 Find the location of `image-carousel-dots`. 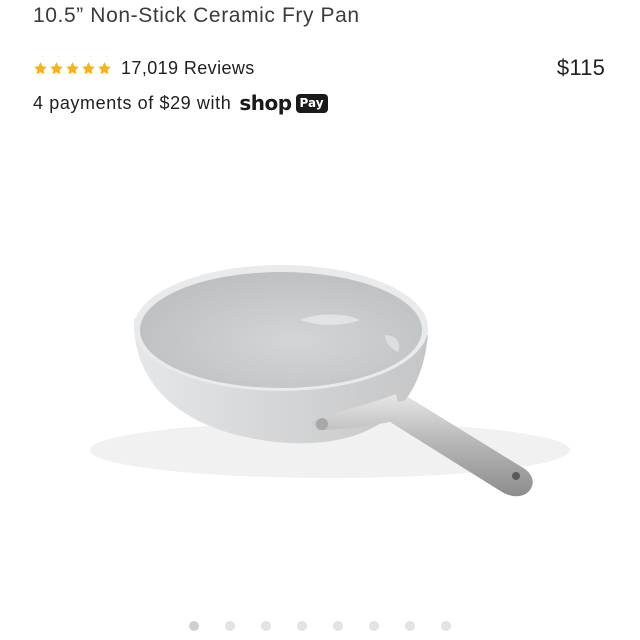

image-carousel-dots is located at coordinates (320, 626).